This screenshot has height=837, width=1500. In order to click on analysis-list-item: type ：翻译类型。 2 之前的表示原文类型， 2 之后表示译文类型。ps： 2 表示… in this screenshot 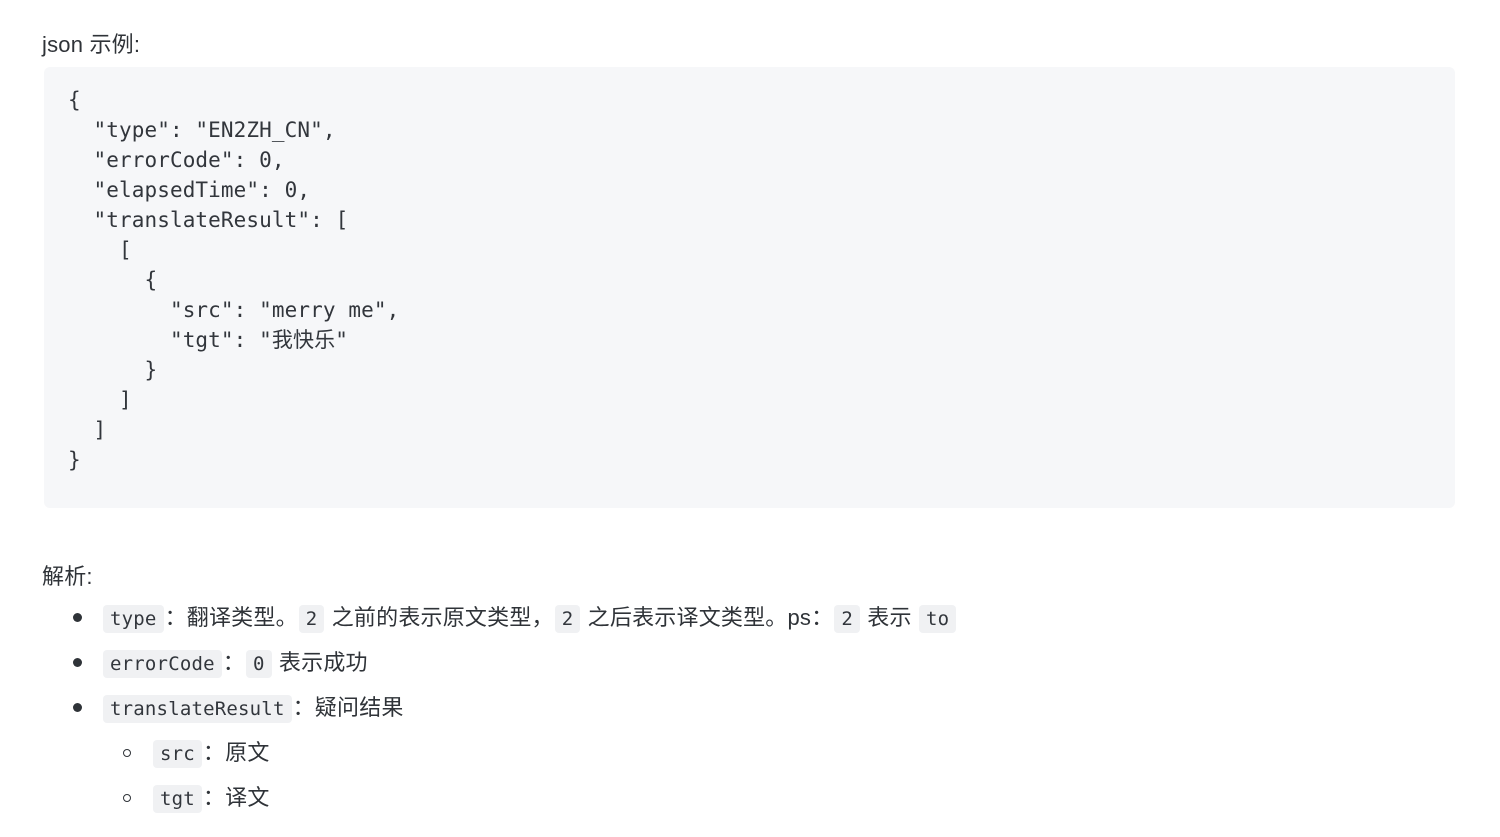, I will do `click(752, 618)`.